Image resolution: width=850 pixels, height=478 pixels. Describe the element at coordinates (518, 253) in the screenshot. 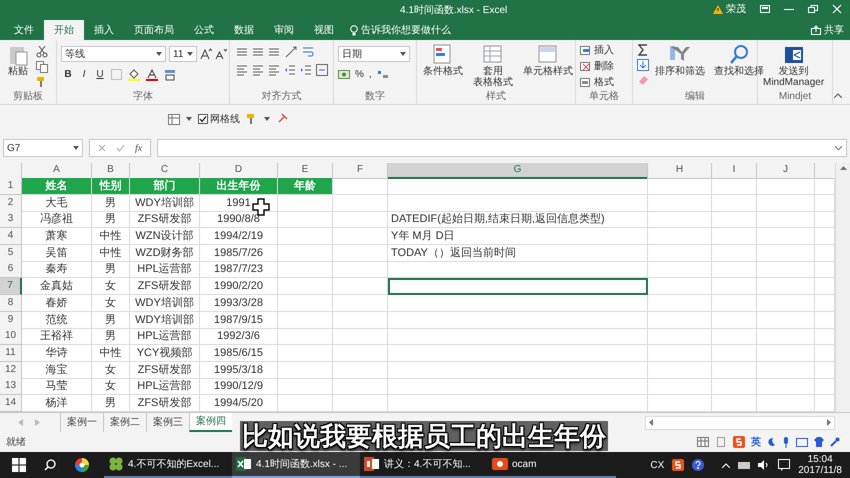

I see `table-cell: TODAY（）返回当前时间` at that location.